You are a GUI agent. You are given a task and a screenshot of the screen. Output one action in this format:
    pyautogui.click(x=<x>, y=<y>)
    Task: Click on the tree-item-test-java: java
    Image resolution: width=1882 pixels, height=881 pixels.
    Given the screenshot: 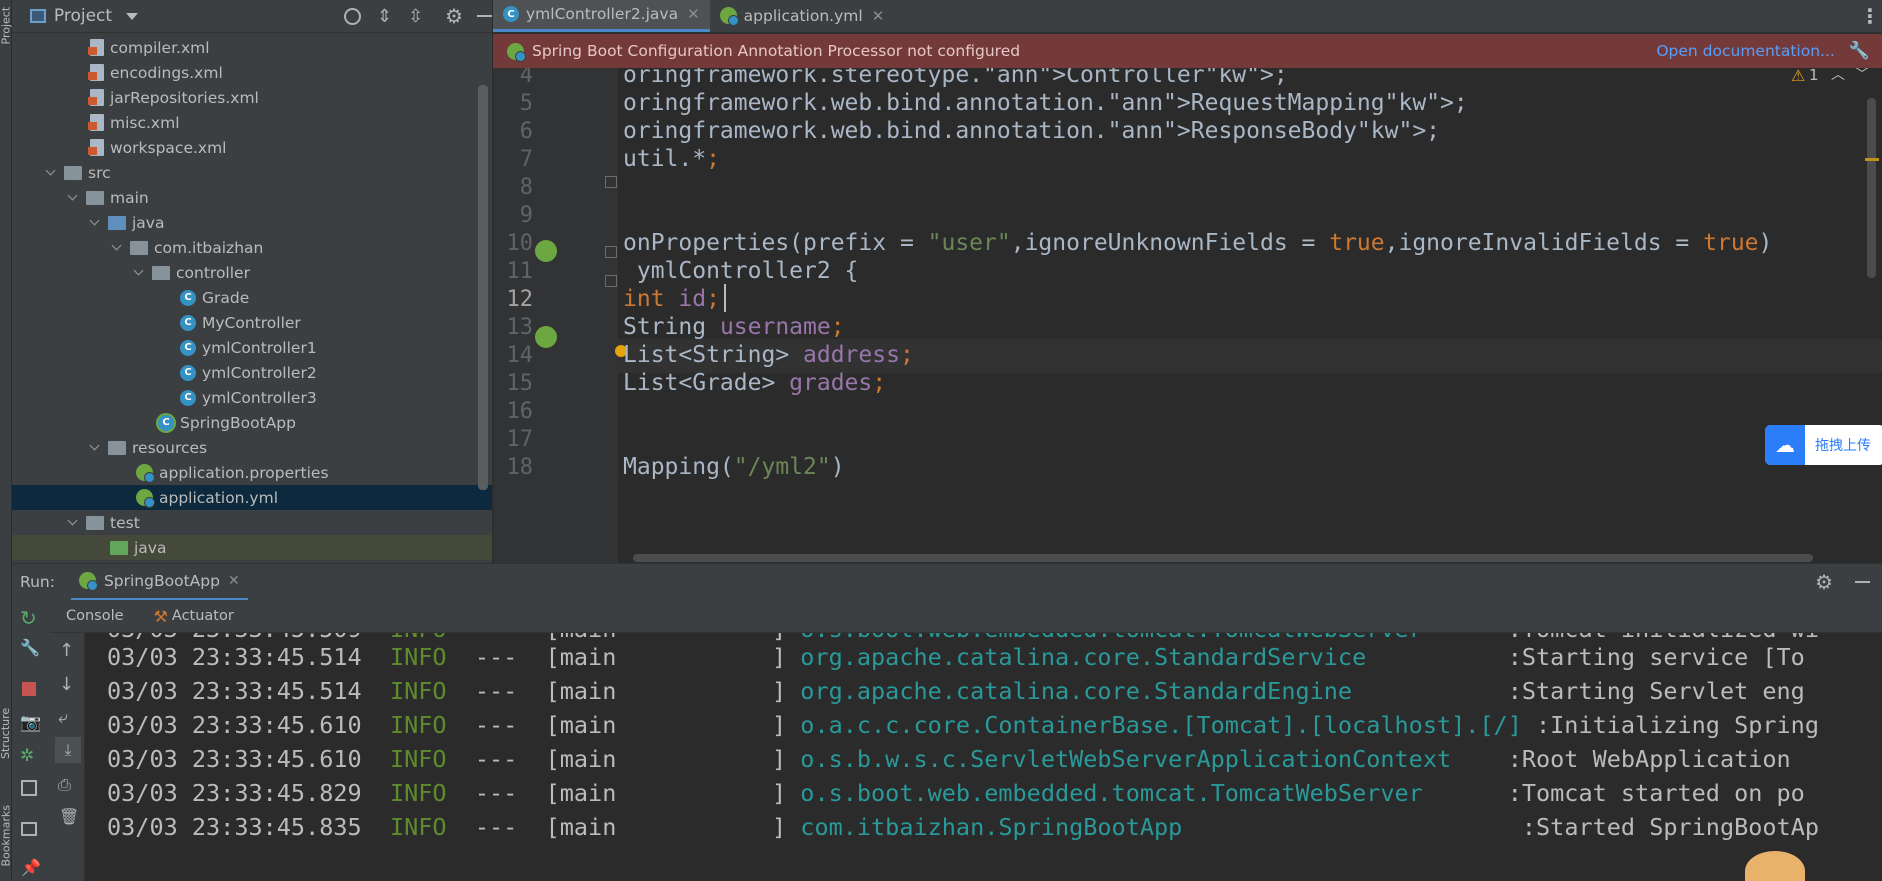 What is the action you would take?
    pyautogui.click(x=252, y=547)
    